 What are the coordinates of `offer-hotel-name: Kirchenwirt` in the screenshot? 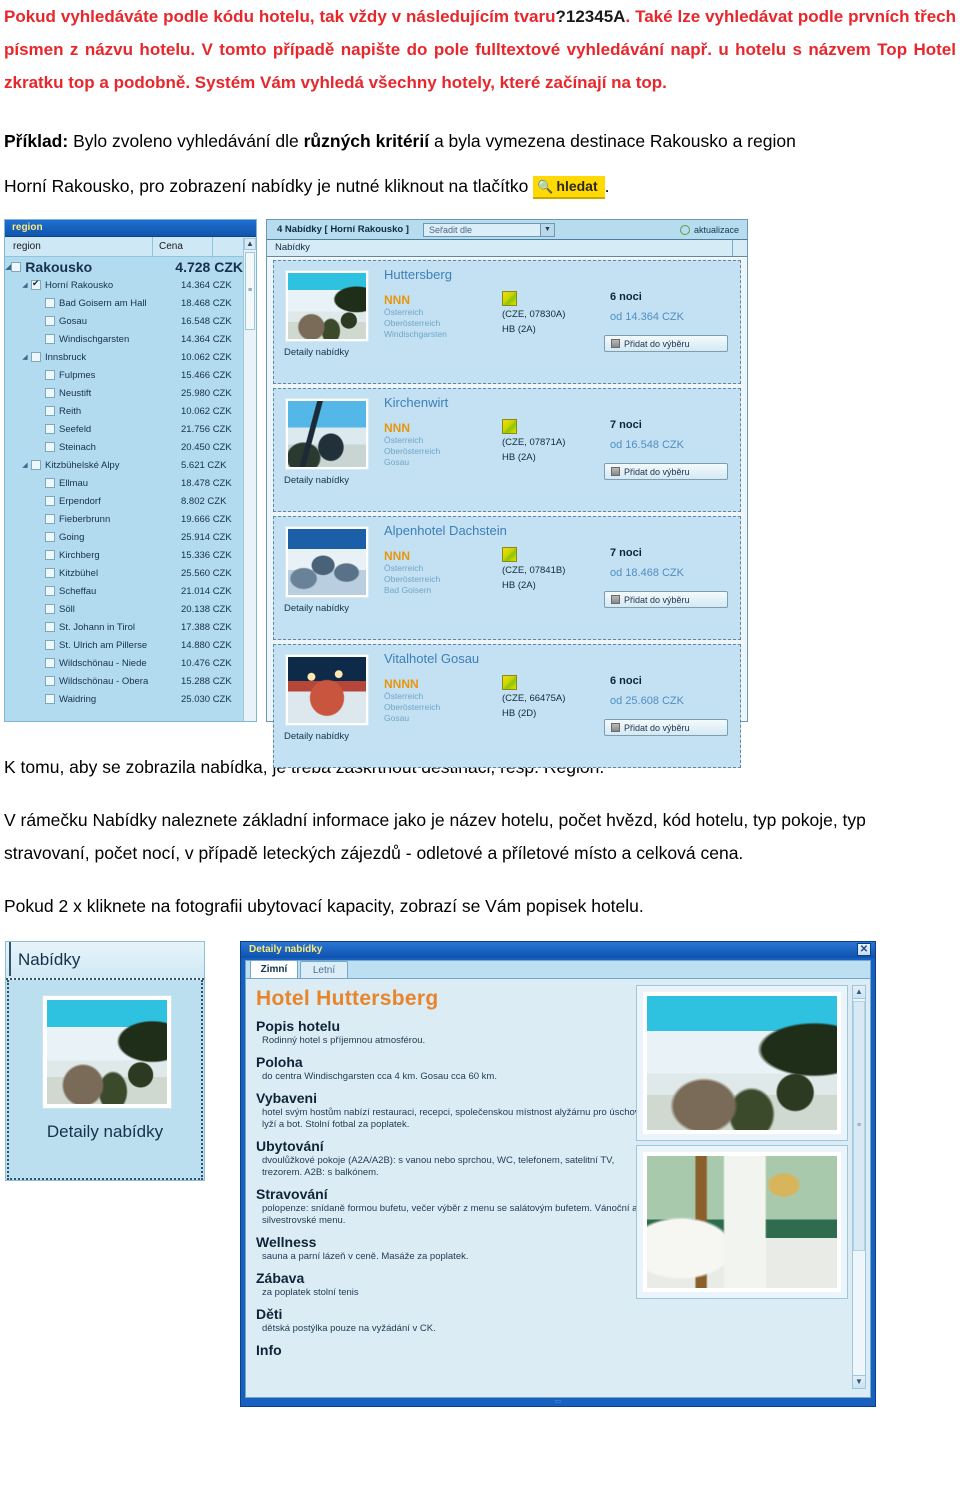 It's located at (416, 402).